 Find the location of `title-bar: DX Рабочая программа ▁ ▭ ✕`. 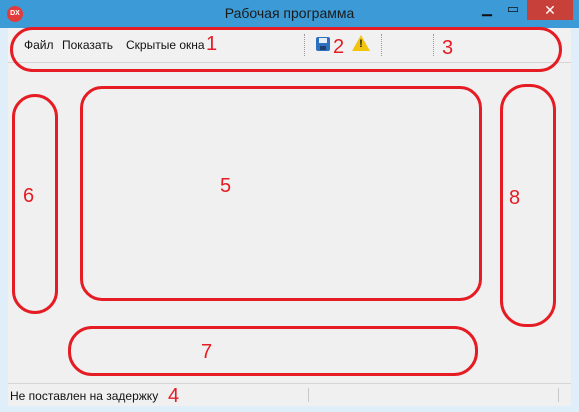

title-bar: DX Рабочая программа ▁ ▭ ✕ is located at coordinates (289, 14).